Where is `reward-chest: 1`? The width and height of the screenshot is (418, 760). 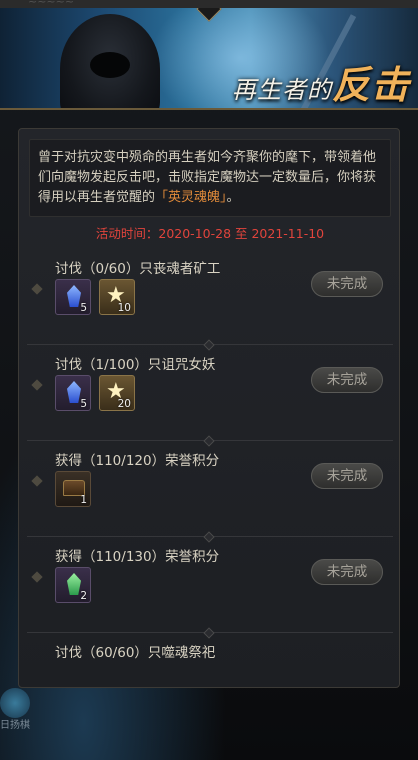
reward-chest: 1 is located at coordinates (73, 489).